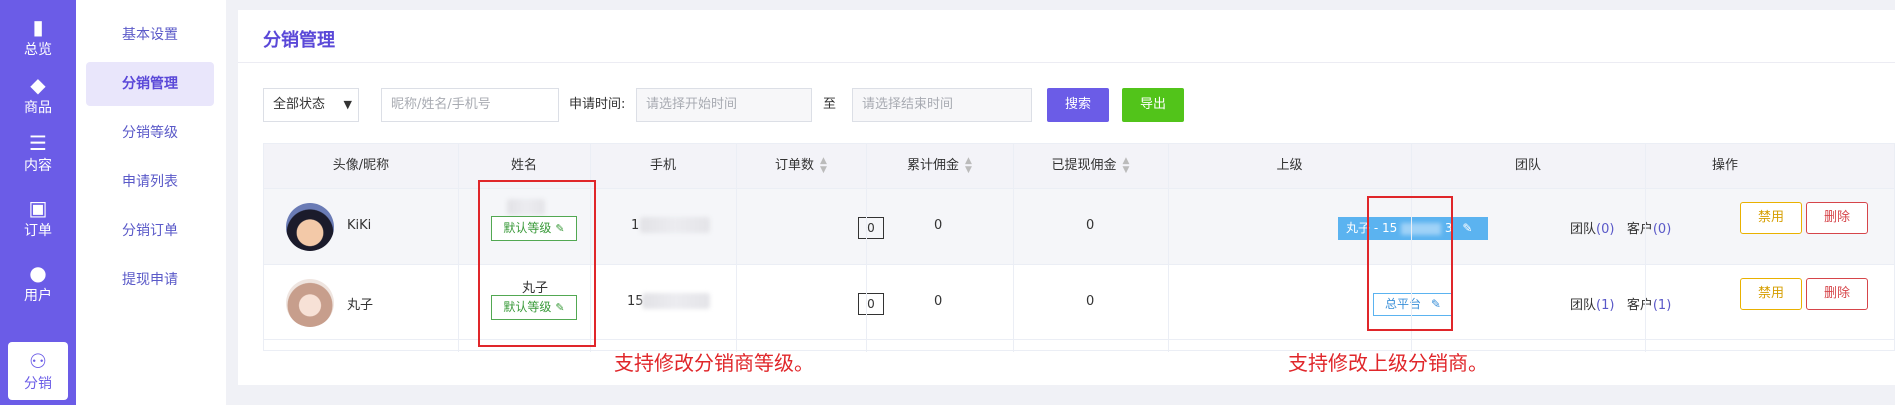 The width and height of the screenshot is (1895, 405). What do you see at coordinates (1388, 363) in the screenshot?
I see `annotation-parent-note: 支持修改上级分销商。` at bounding box center [1388, 363].